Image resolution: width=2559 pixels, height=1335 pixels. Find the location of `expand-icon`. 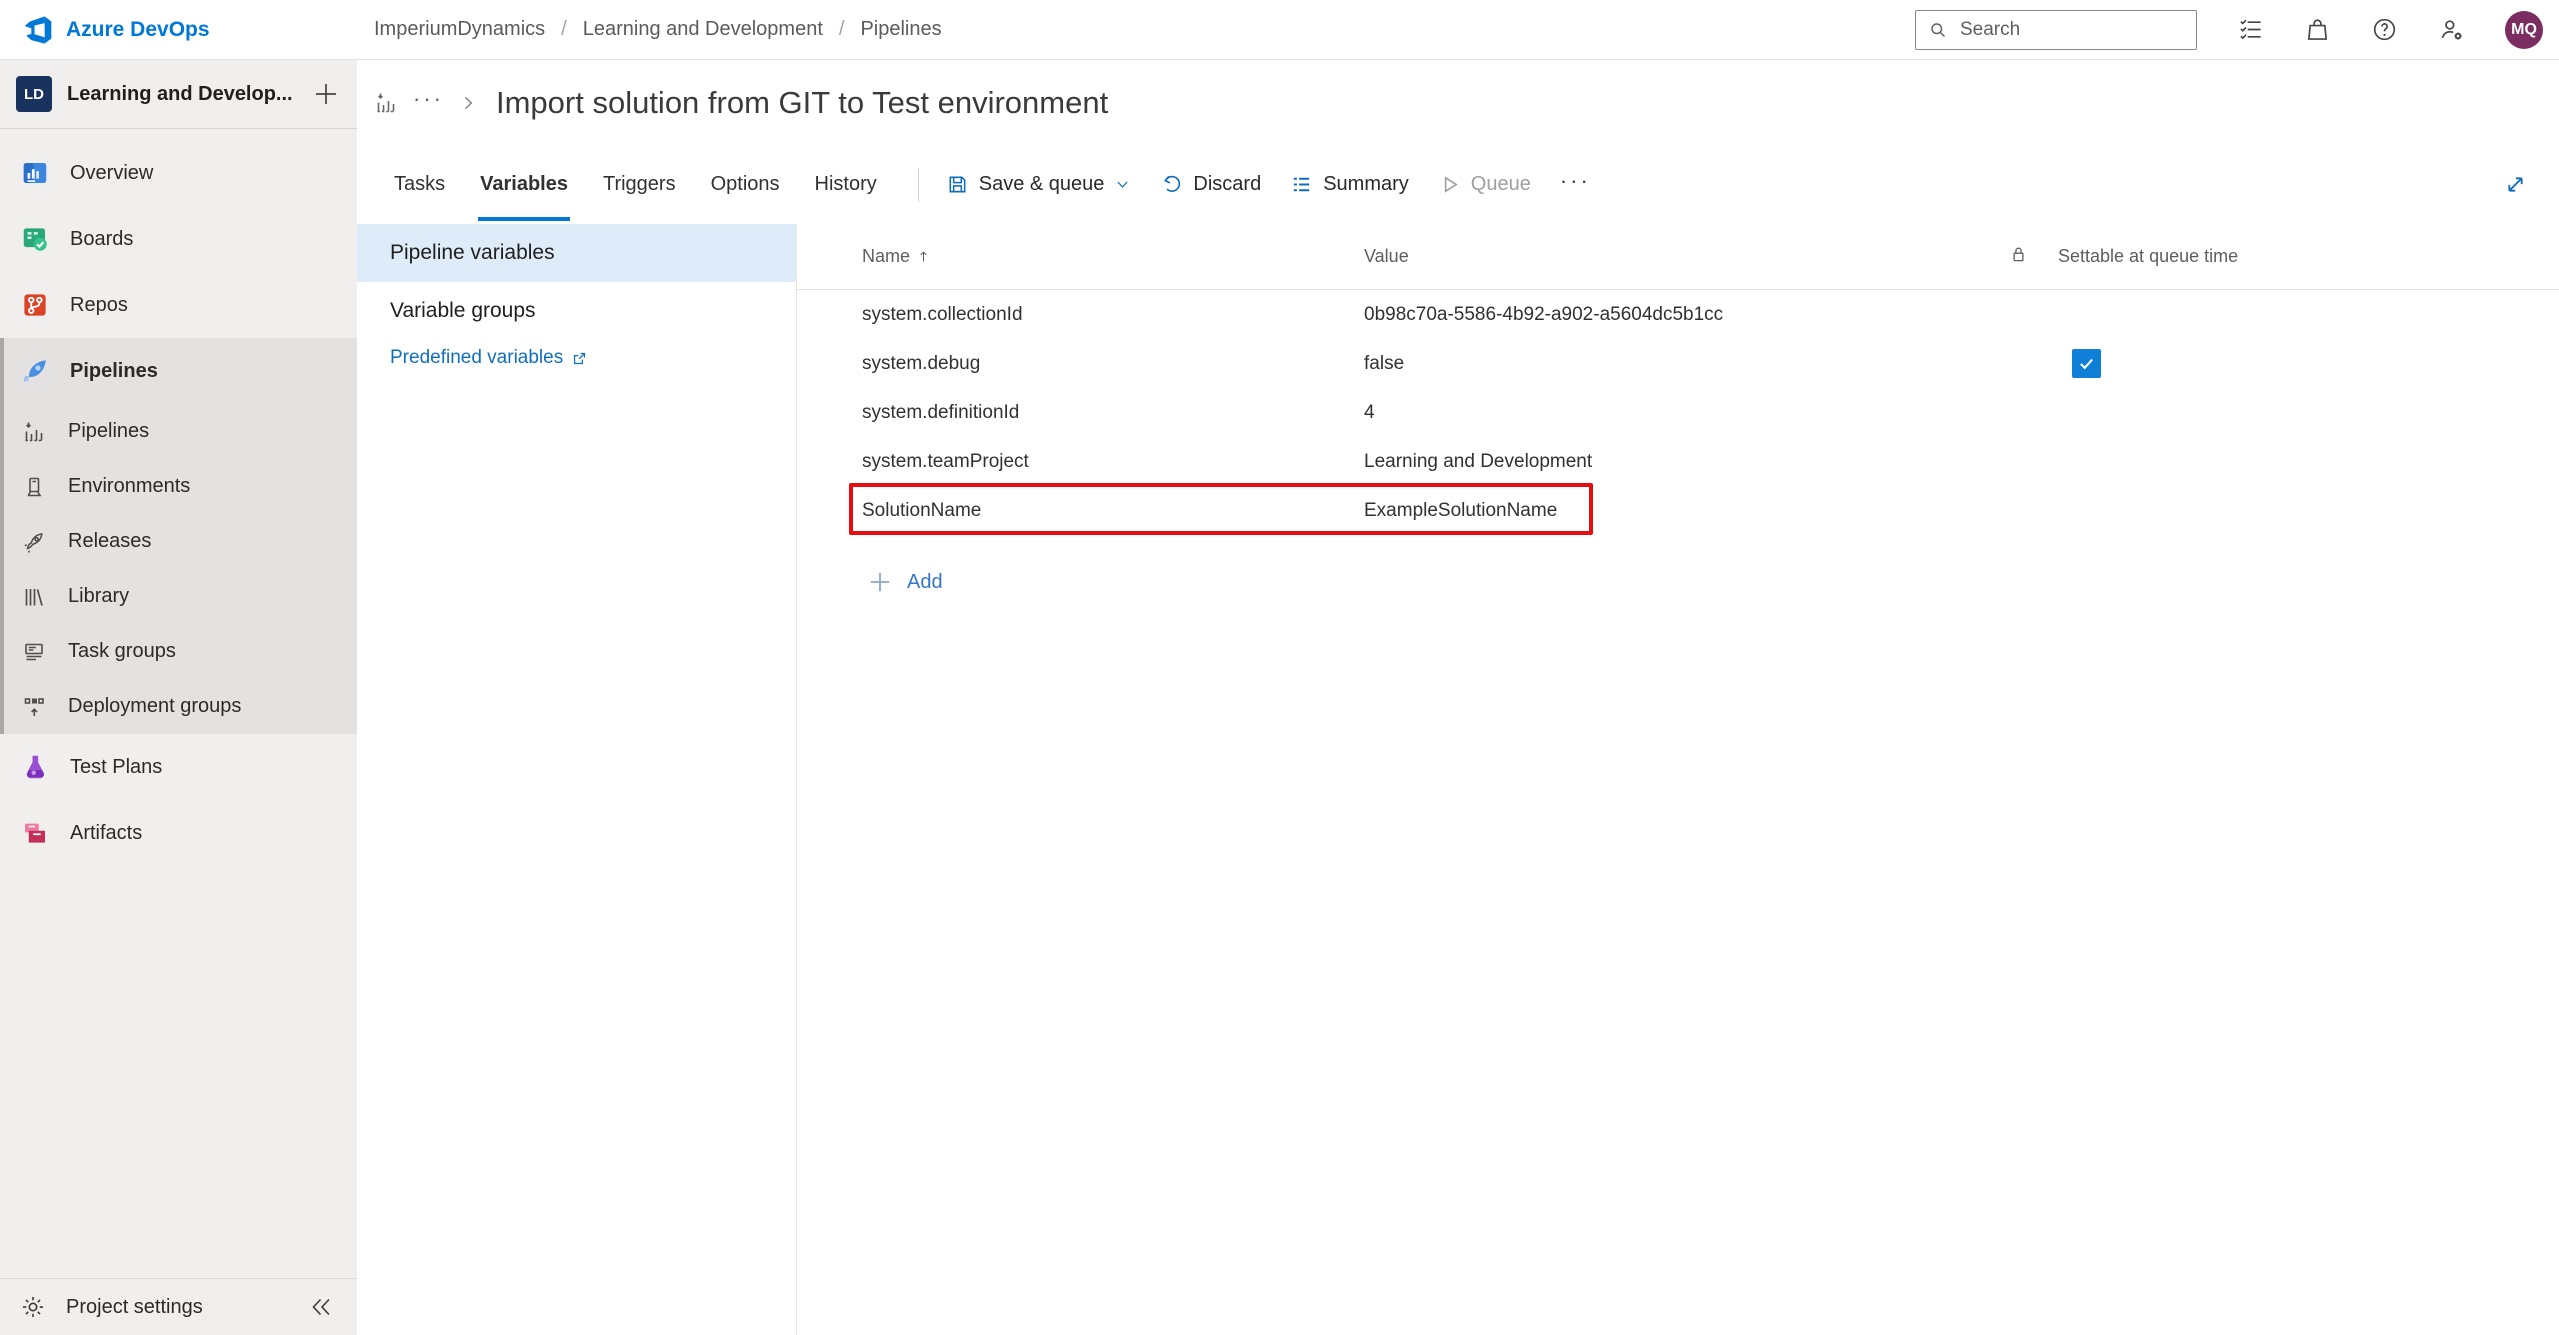

expand-icon is located at coordinates (2515, 184).